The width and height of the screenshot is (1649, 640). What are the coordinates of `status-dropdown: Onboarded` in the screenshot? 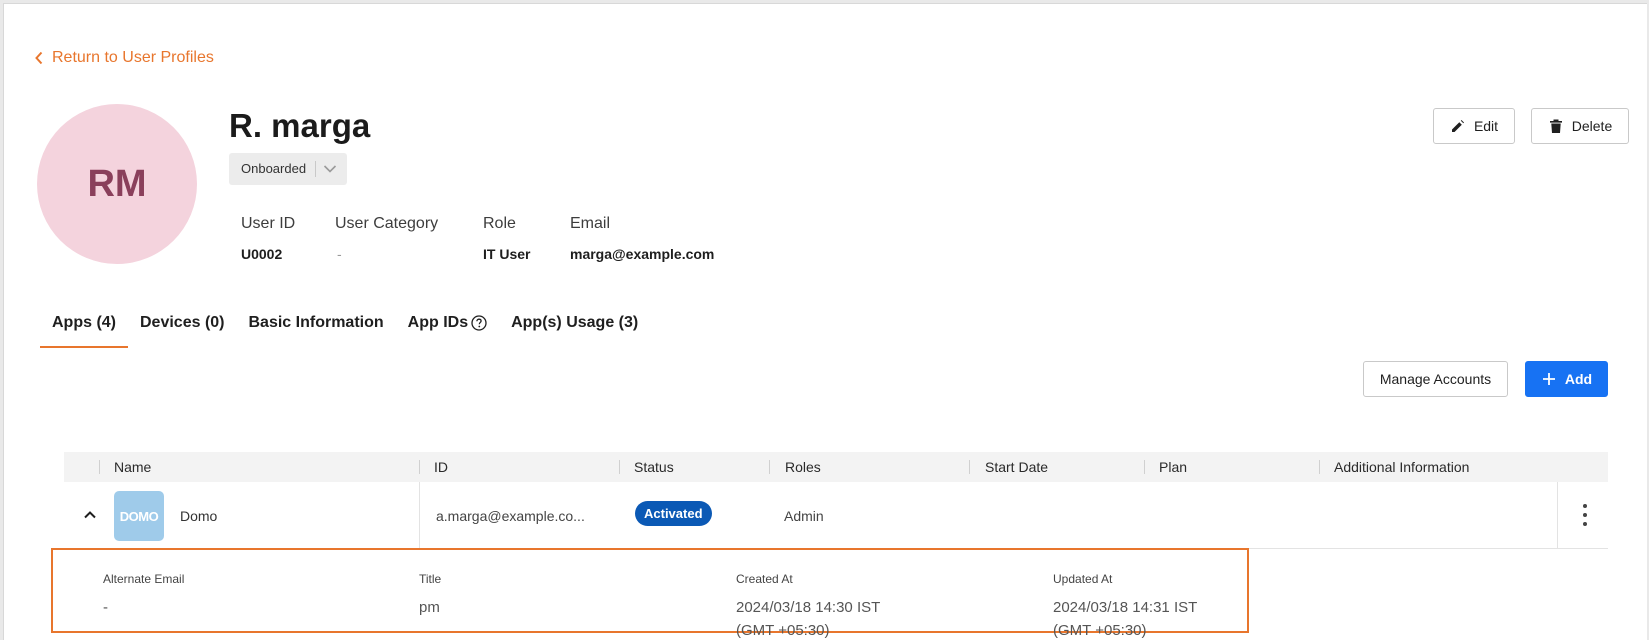 It's located at (288, 169).